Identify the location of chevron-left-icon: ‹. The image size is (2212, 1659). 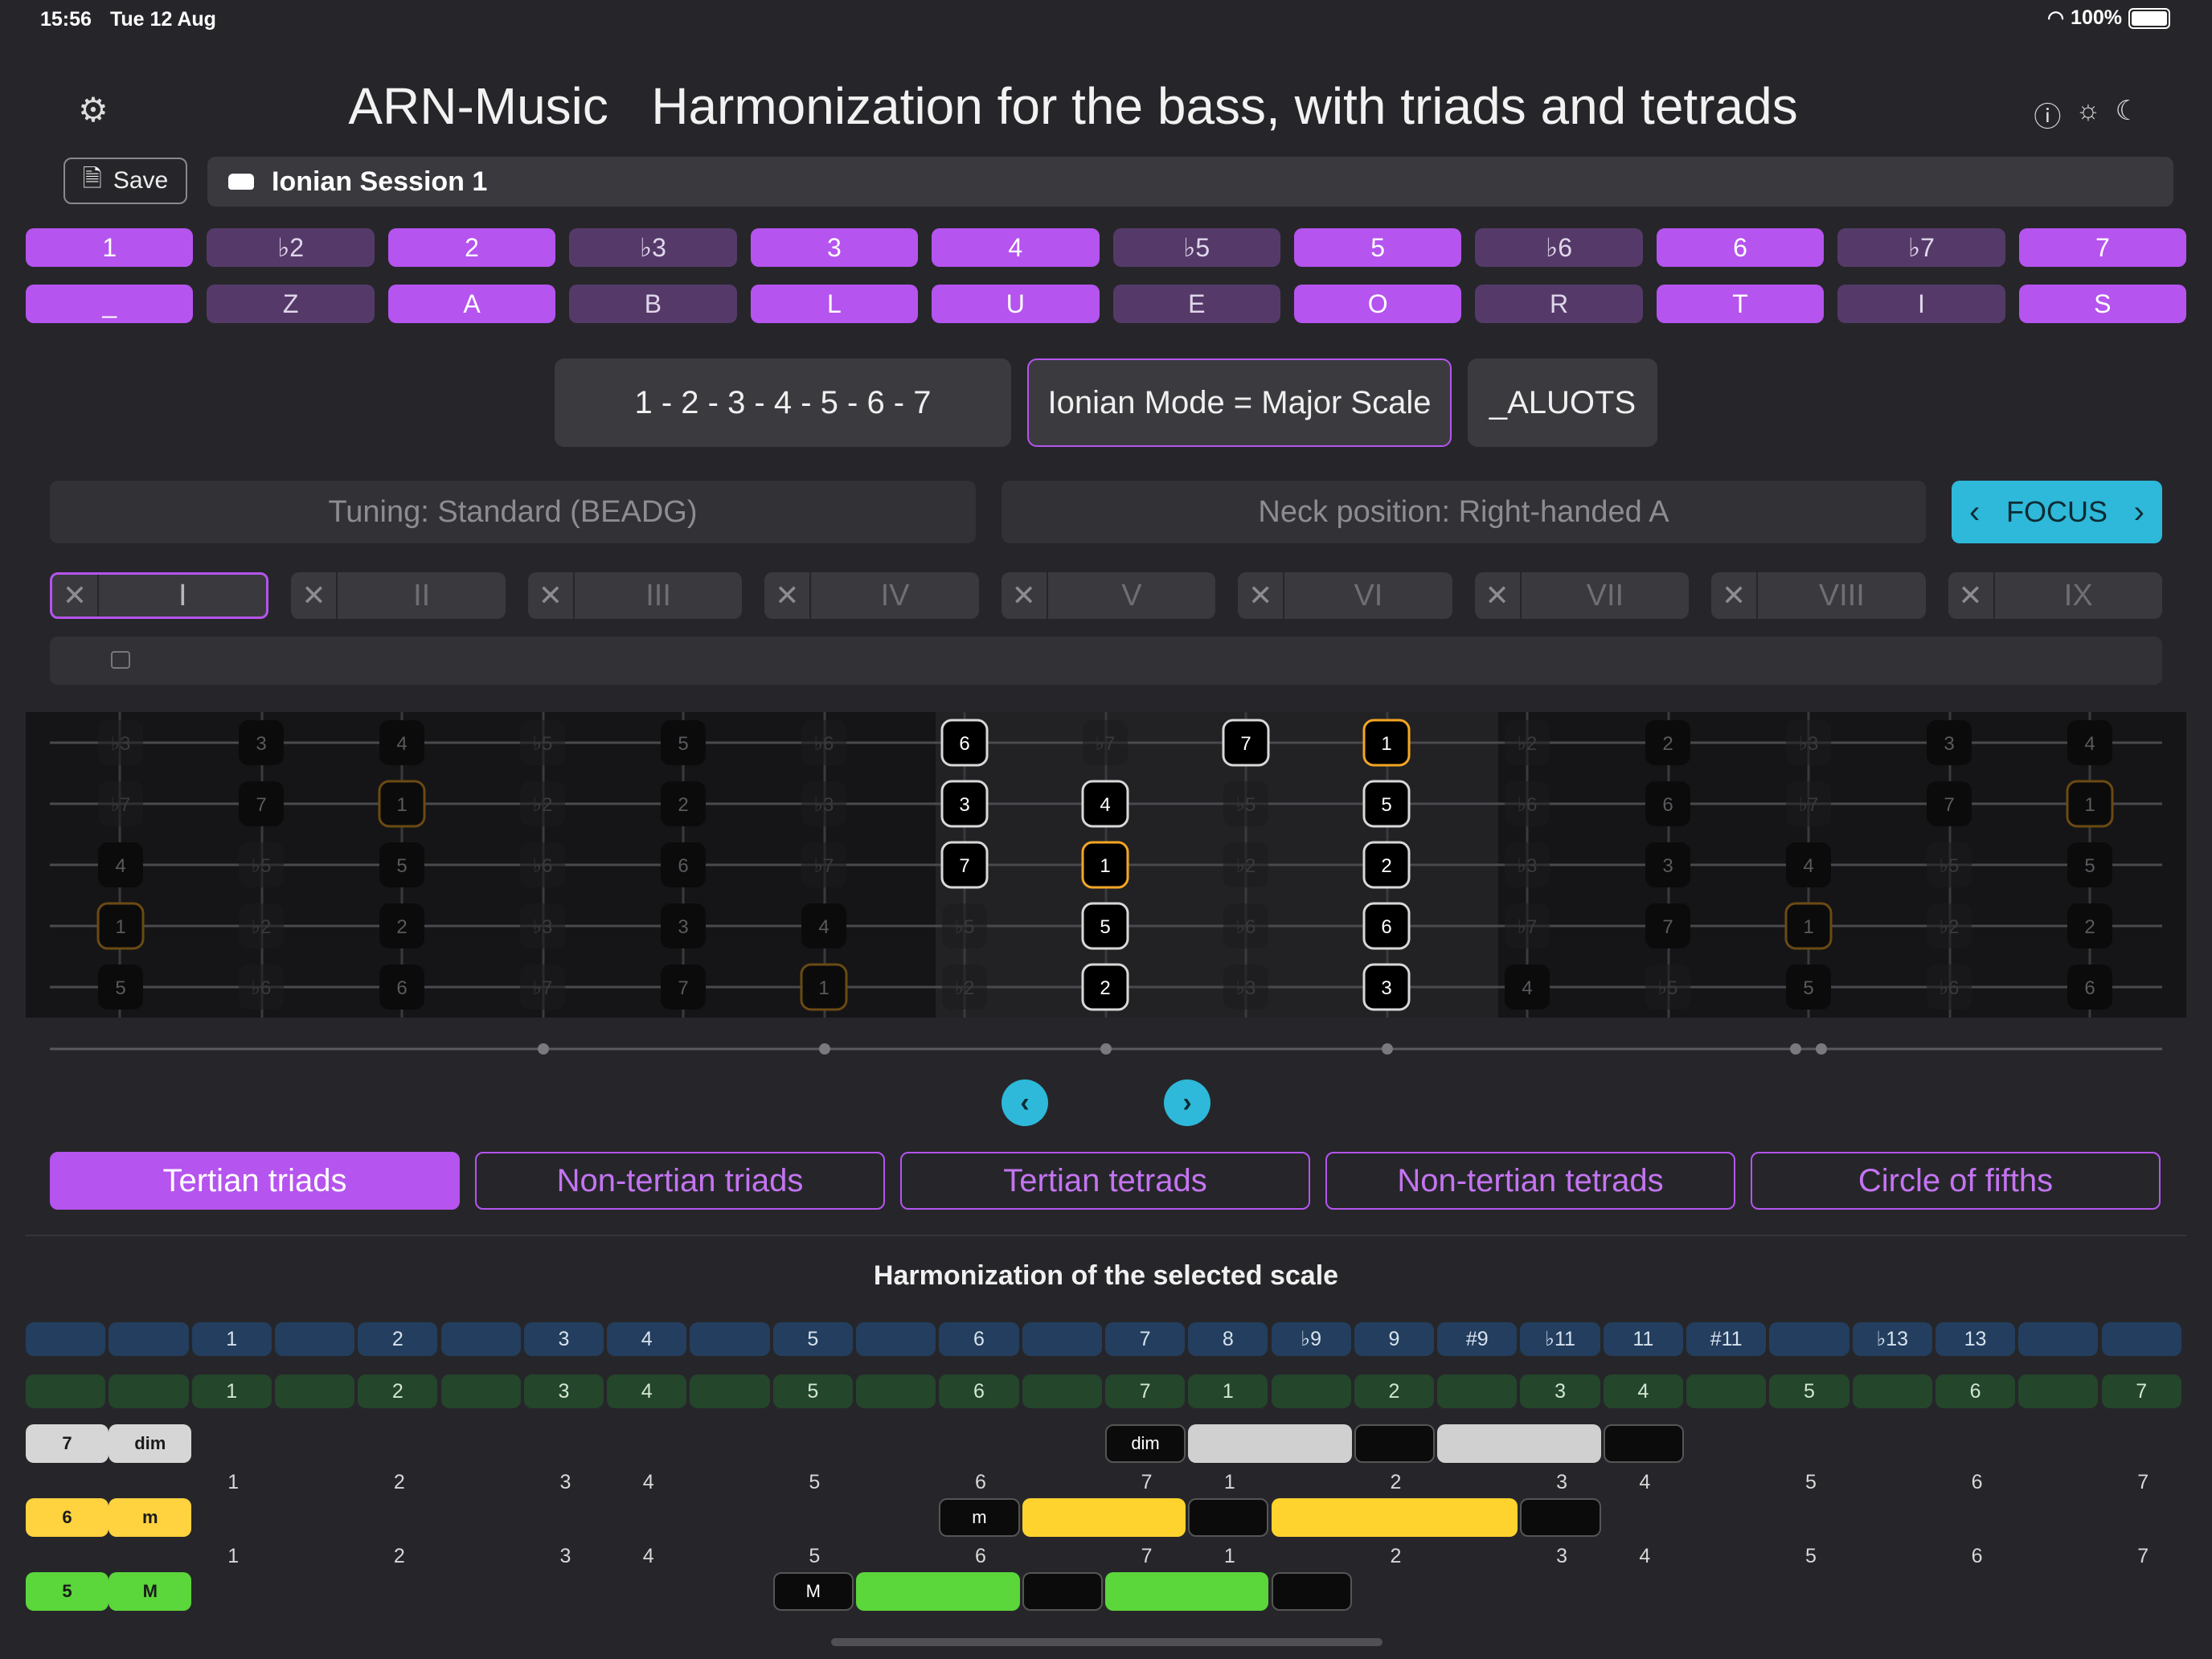
(1974, 512).